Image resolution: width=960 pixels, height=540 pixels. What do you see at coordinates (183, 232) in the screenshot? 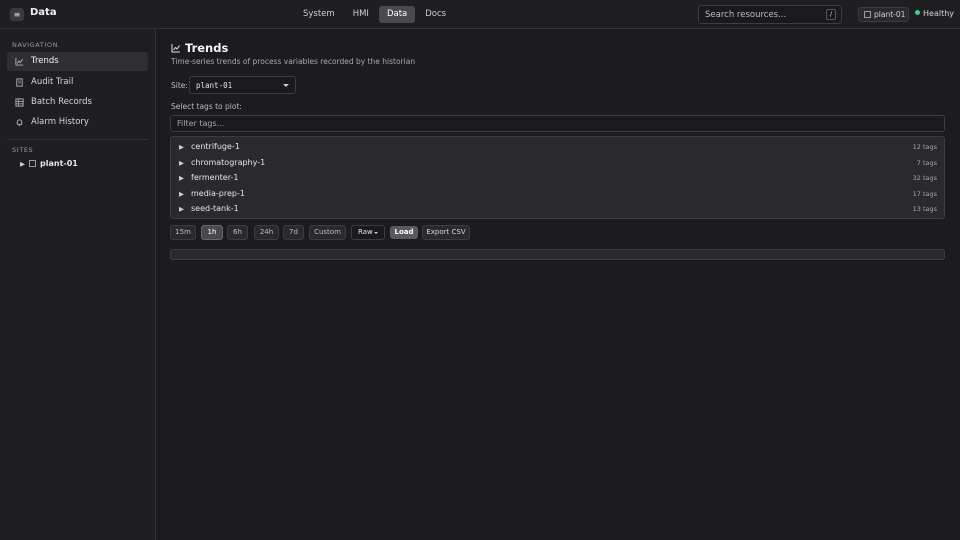
I see `range-15m-button: 15m` at bounding box center [183, 232].